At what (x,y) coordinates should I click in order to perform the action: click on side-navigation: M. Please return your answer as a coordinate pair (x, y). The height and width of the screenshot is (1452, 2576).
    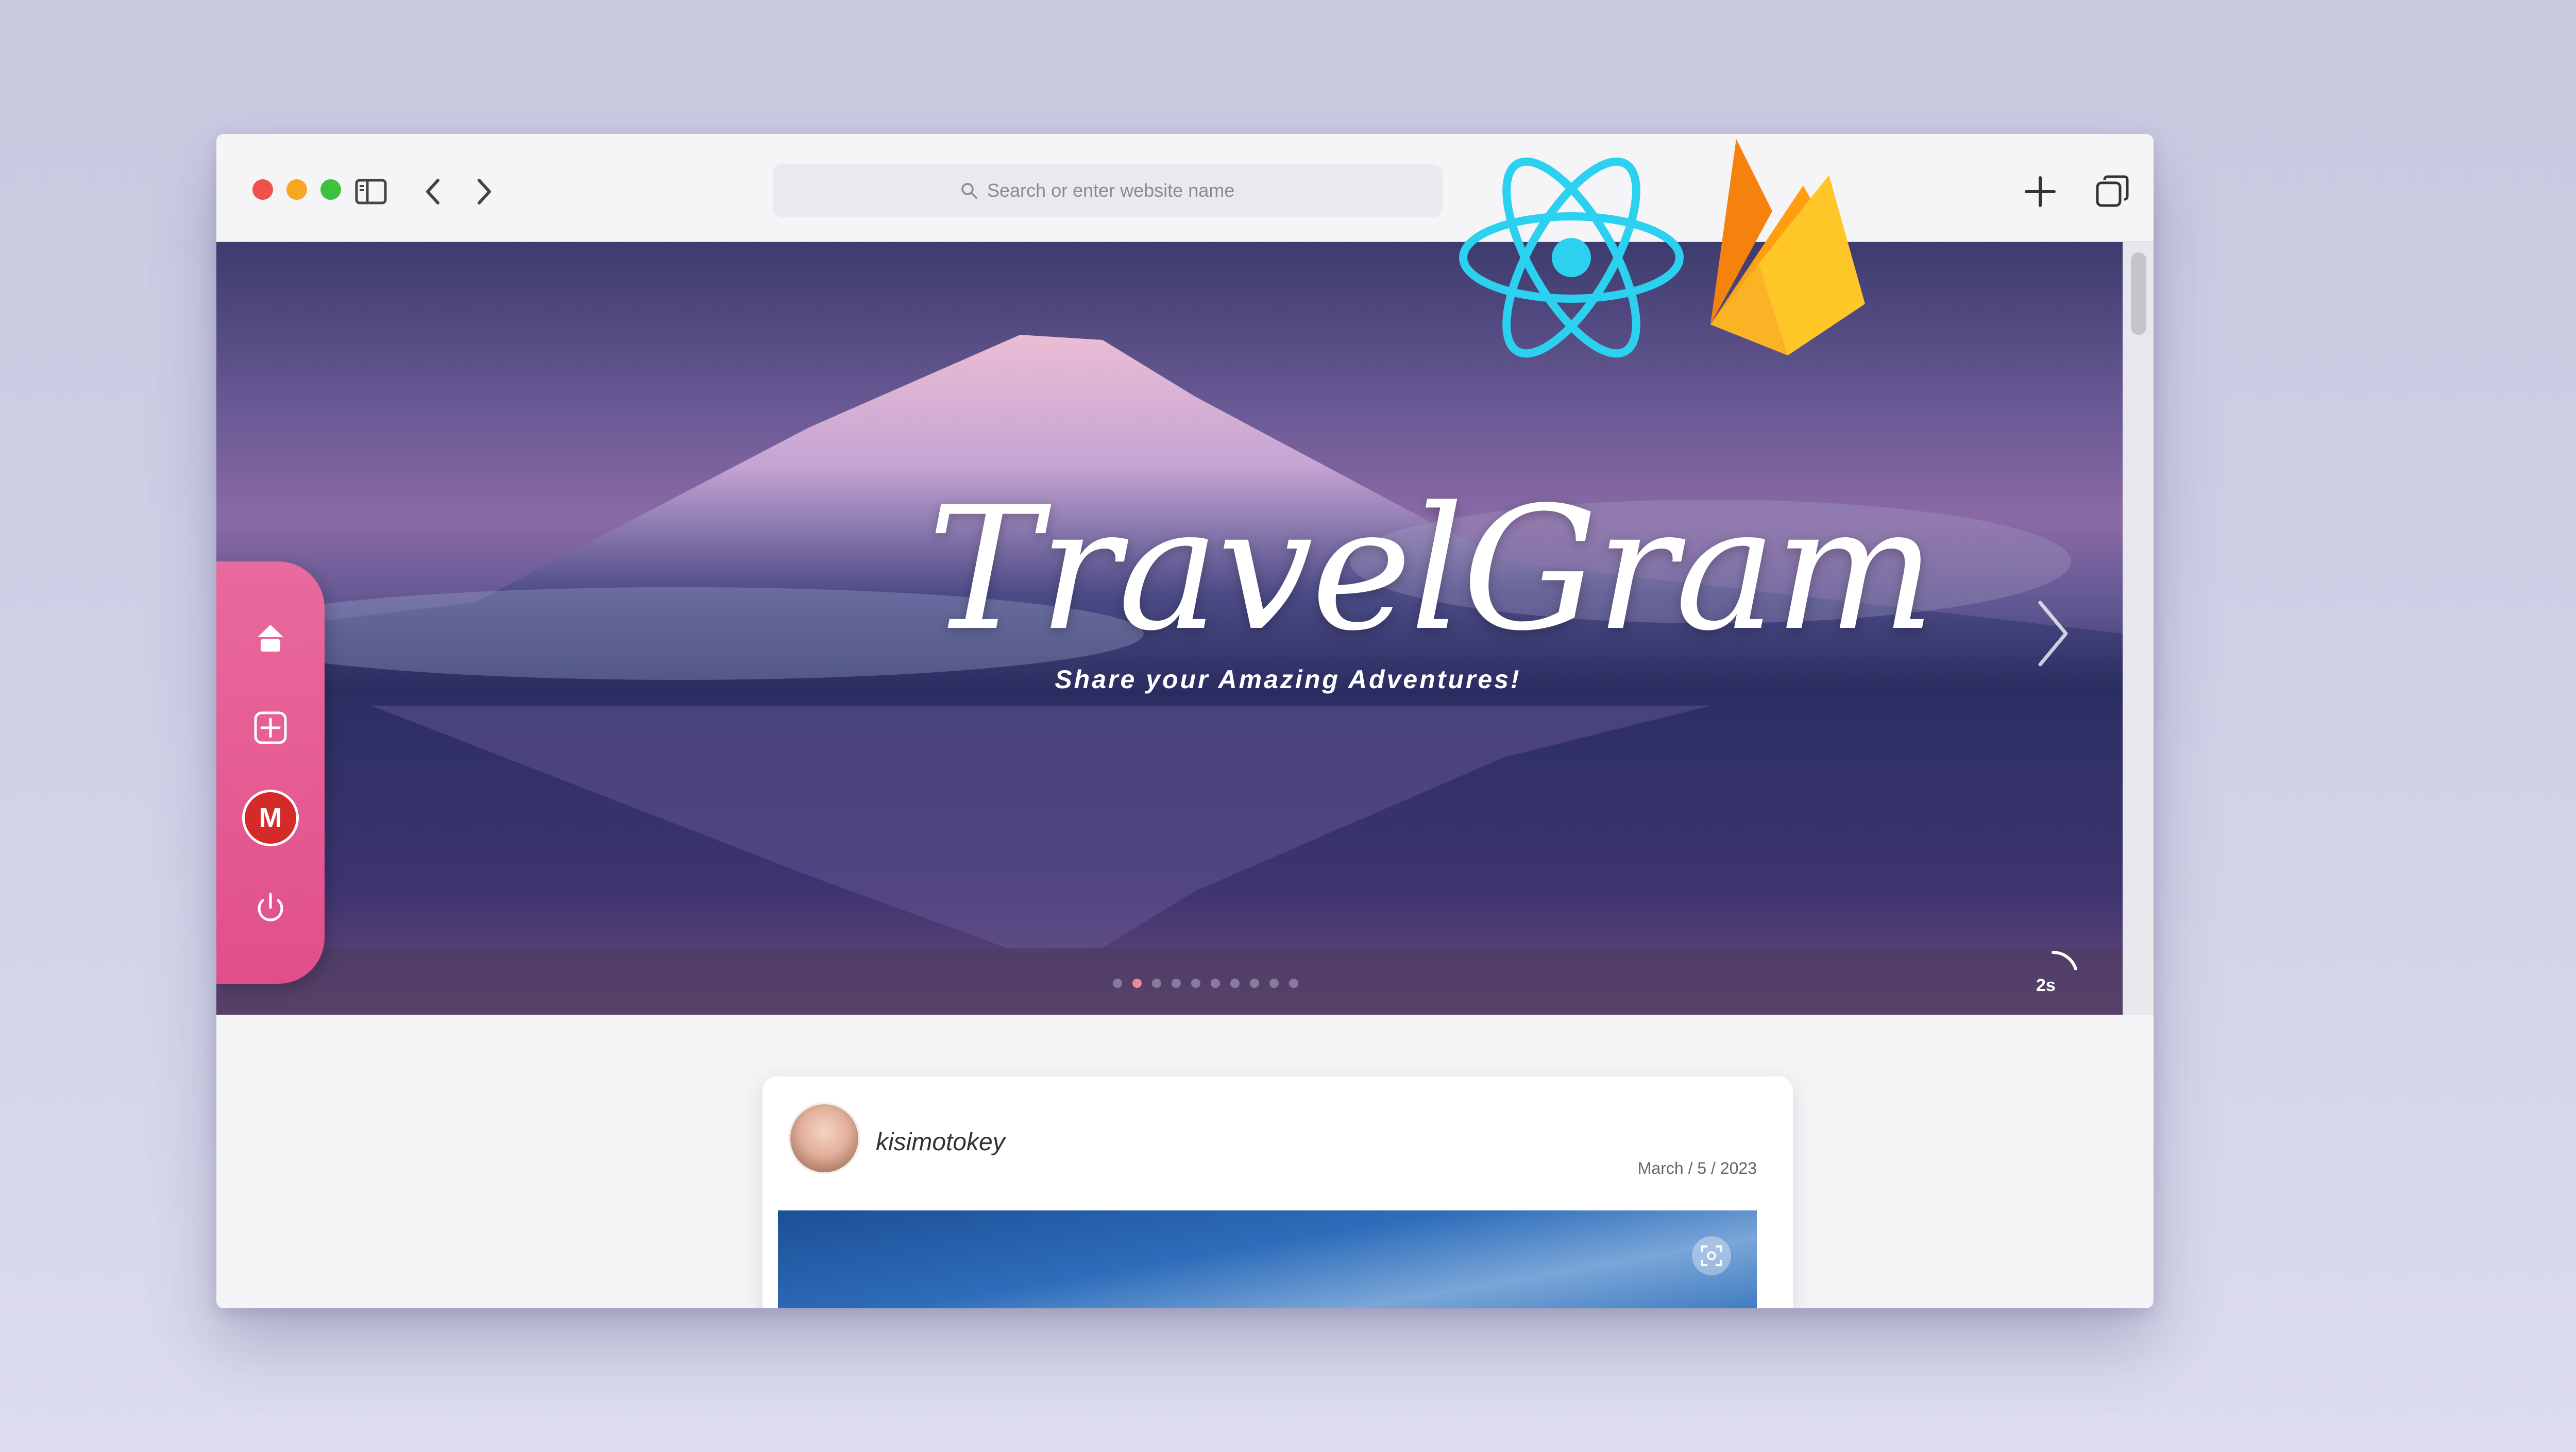
    Looking at the image, I should click on (270, 773).